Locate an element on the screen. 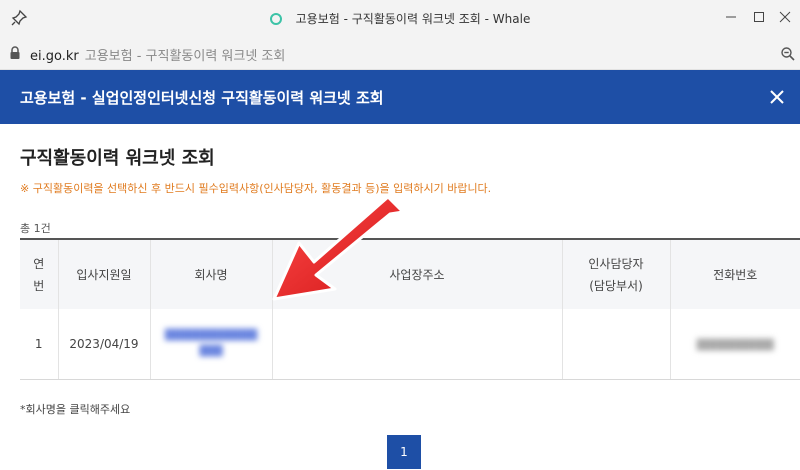 The width and height of the screenshot is (800, 470). whale-tab-icon is located at coordinates (275, 19).